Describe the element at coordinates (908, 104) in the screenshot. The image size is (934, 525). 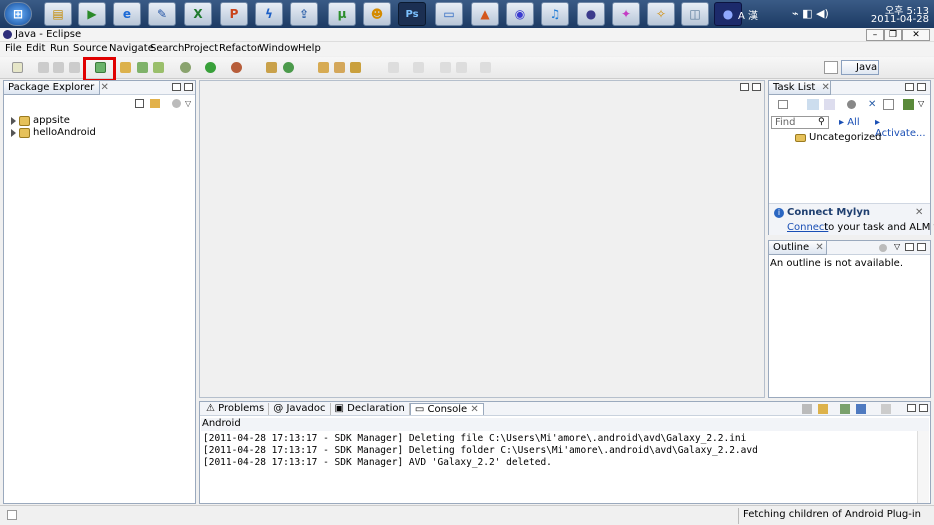
I see `sync-icon` at that location.